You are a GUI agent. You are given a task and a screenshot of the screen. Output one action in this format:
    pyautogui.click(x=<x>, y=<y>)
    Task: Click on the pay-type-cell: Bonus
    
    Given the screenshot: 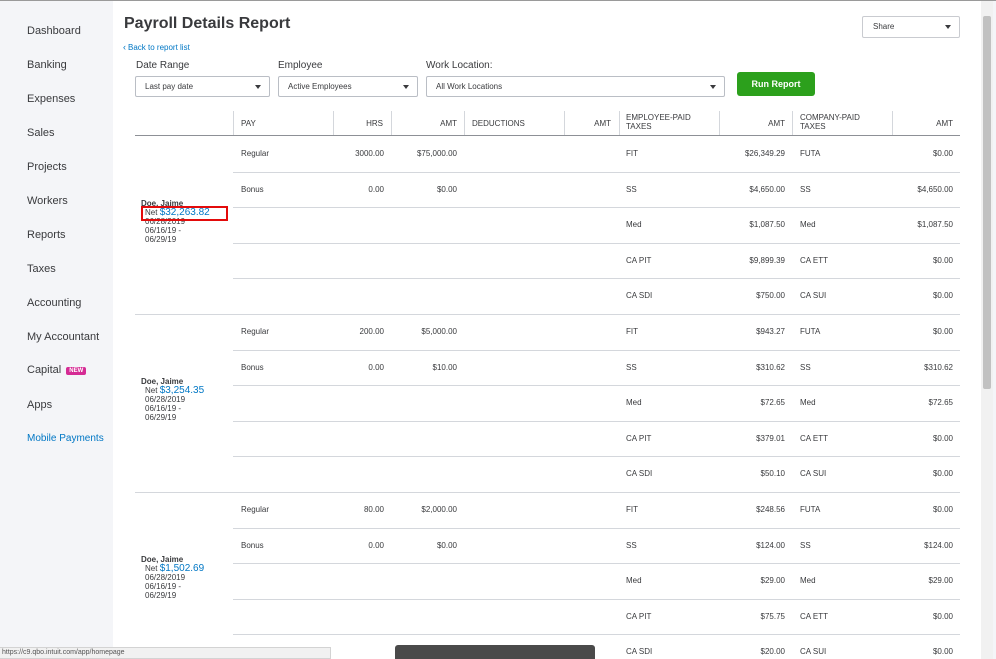 What is the action you would take?
    pyautogui.click(x=252, y=189)
    